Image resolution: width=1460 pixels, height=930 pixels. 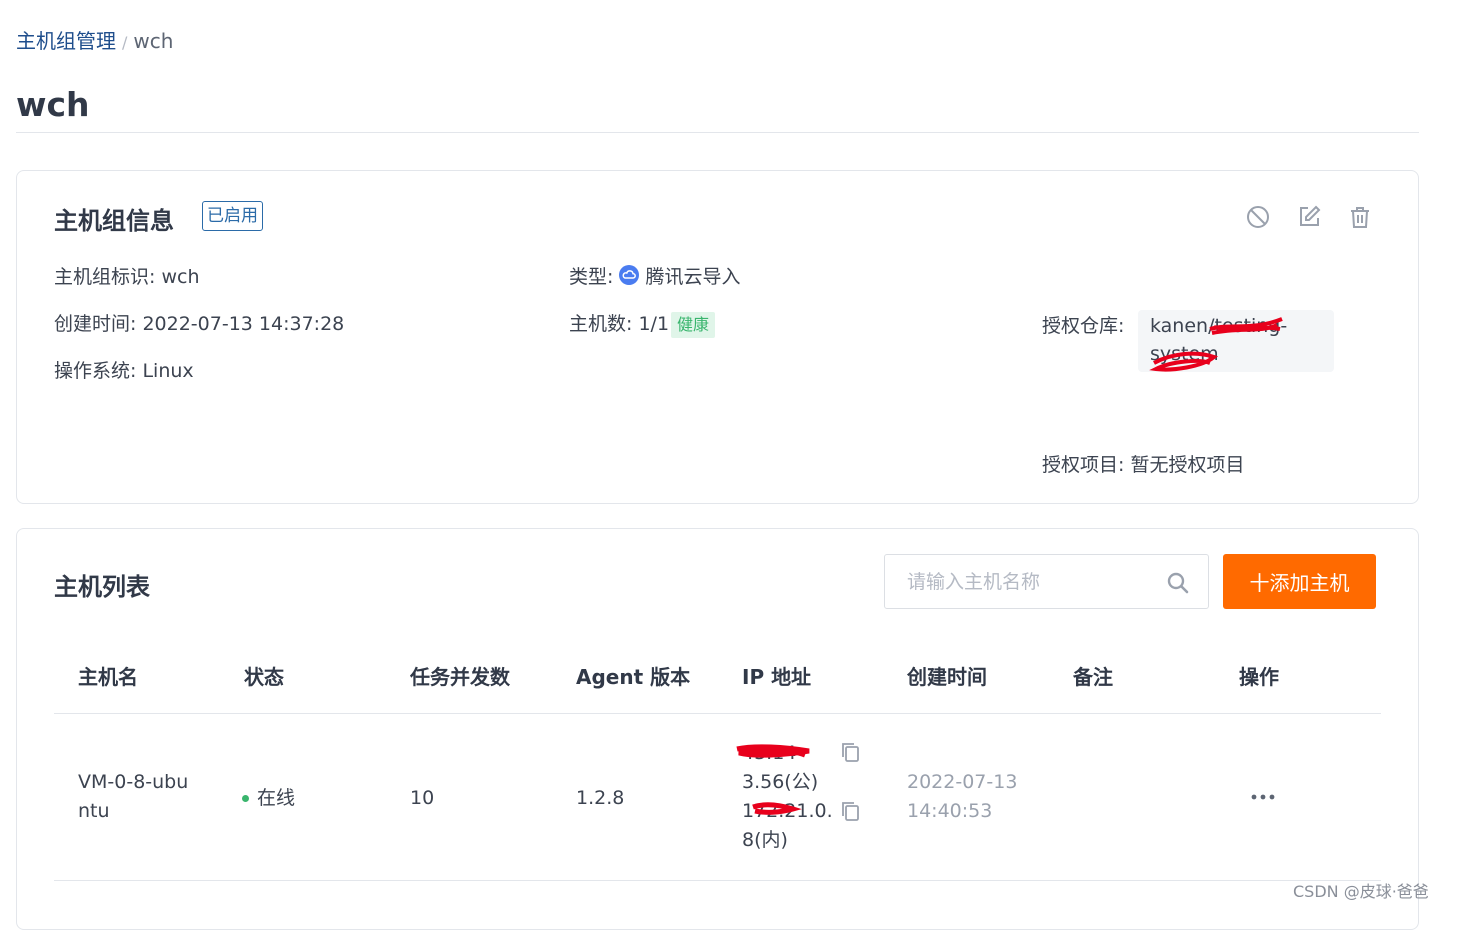 I want to click on host-name-line-2: ntu, so click(x=94, y=811).